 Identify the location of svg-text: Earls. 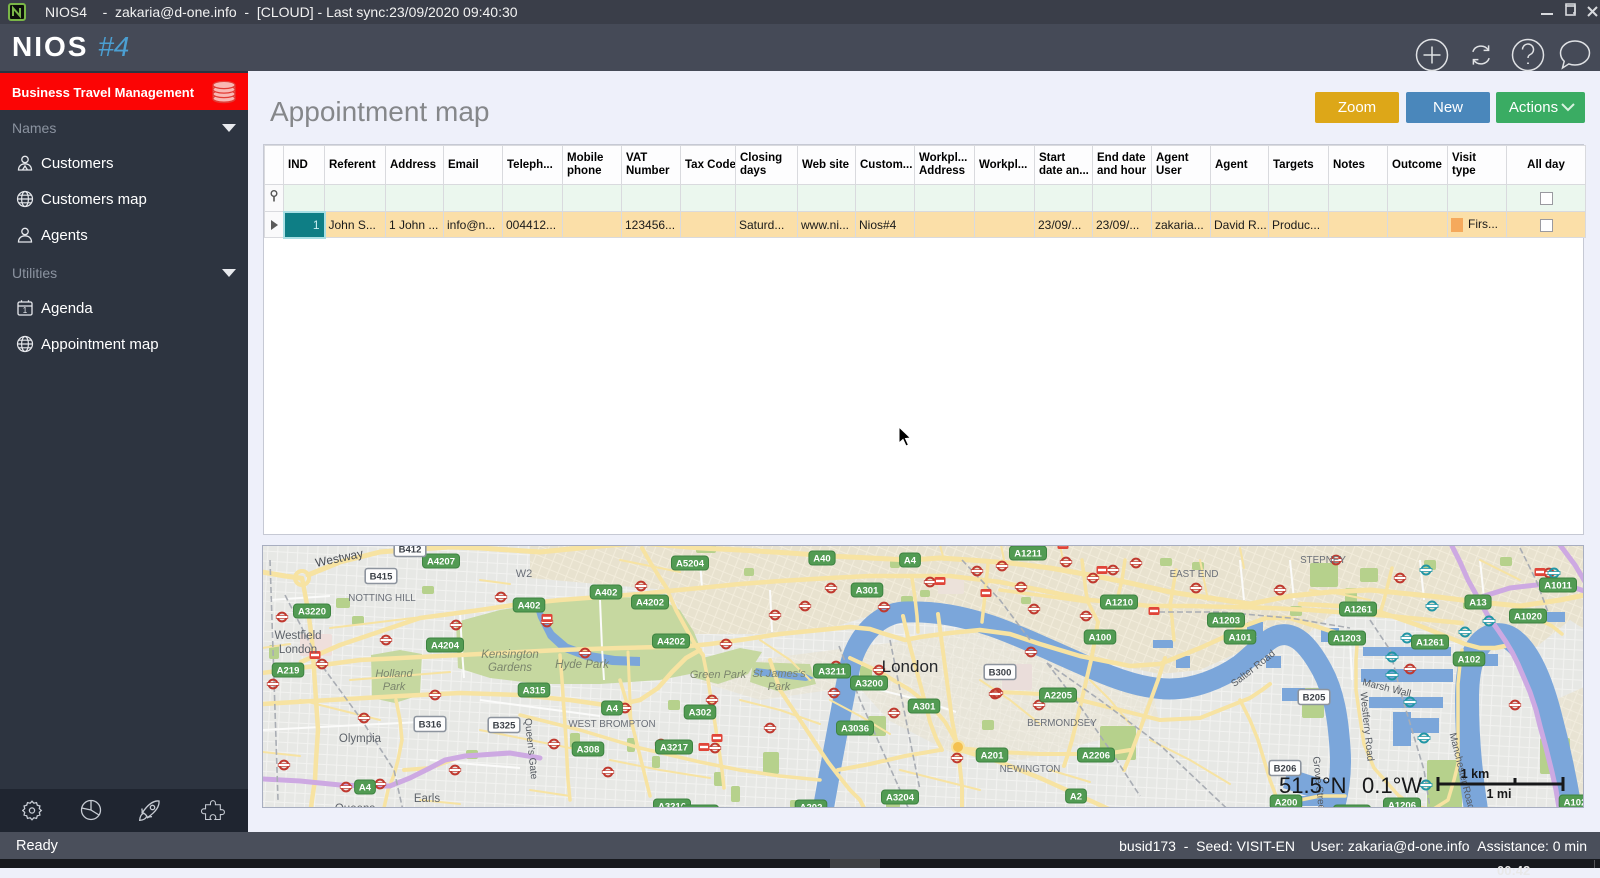
(427, 799).